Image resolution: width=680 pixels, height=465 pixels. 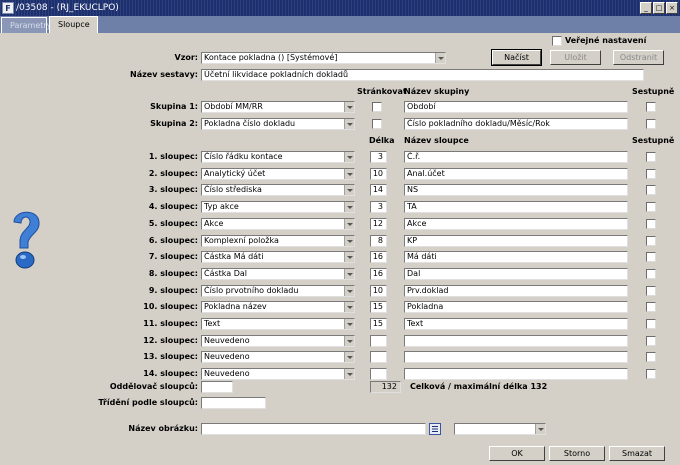 I want to click on group-1-descending-checkbox, so click(x=651, y=107).